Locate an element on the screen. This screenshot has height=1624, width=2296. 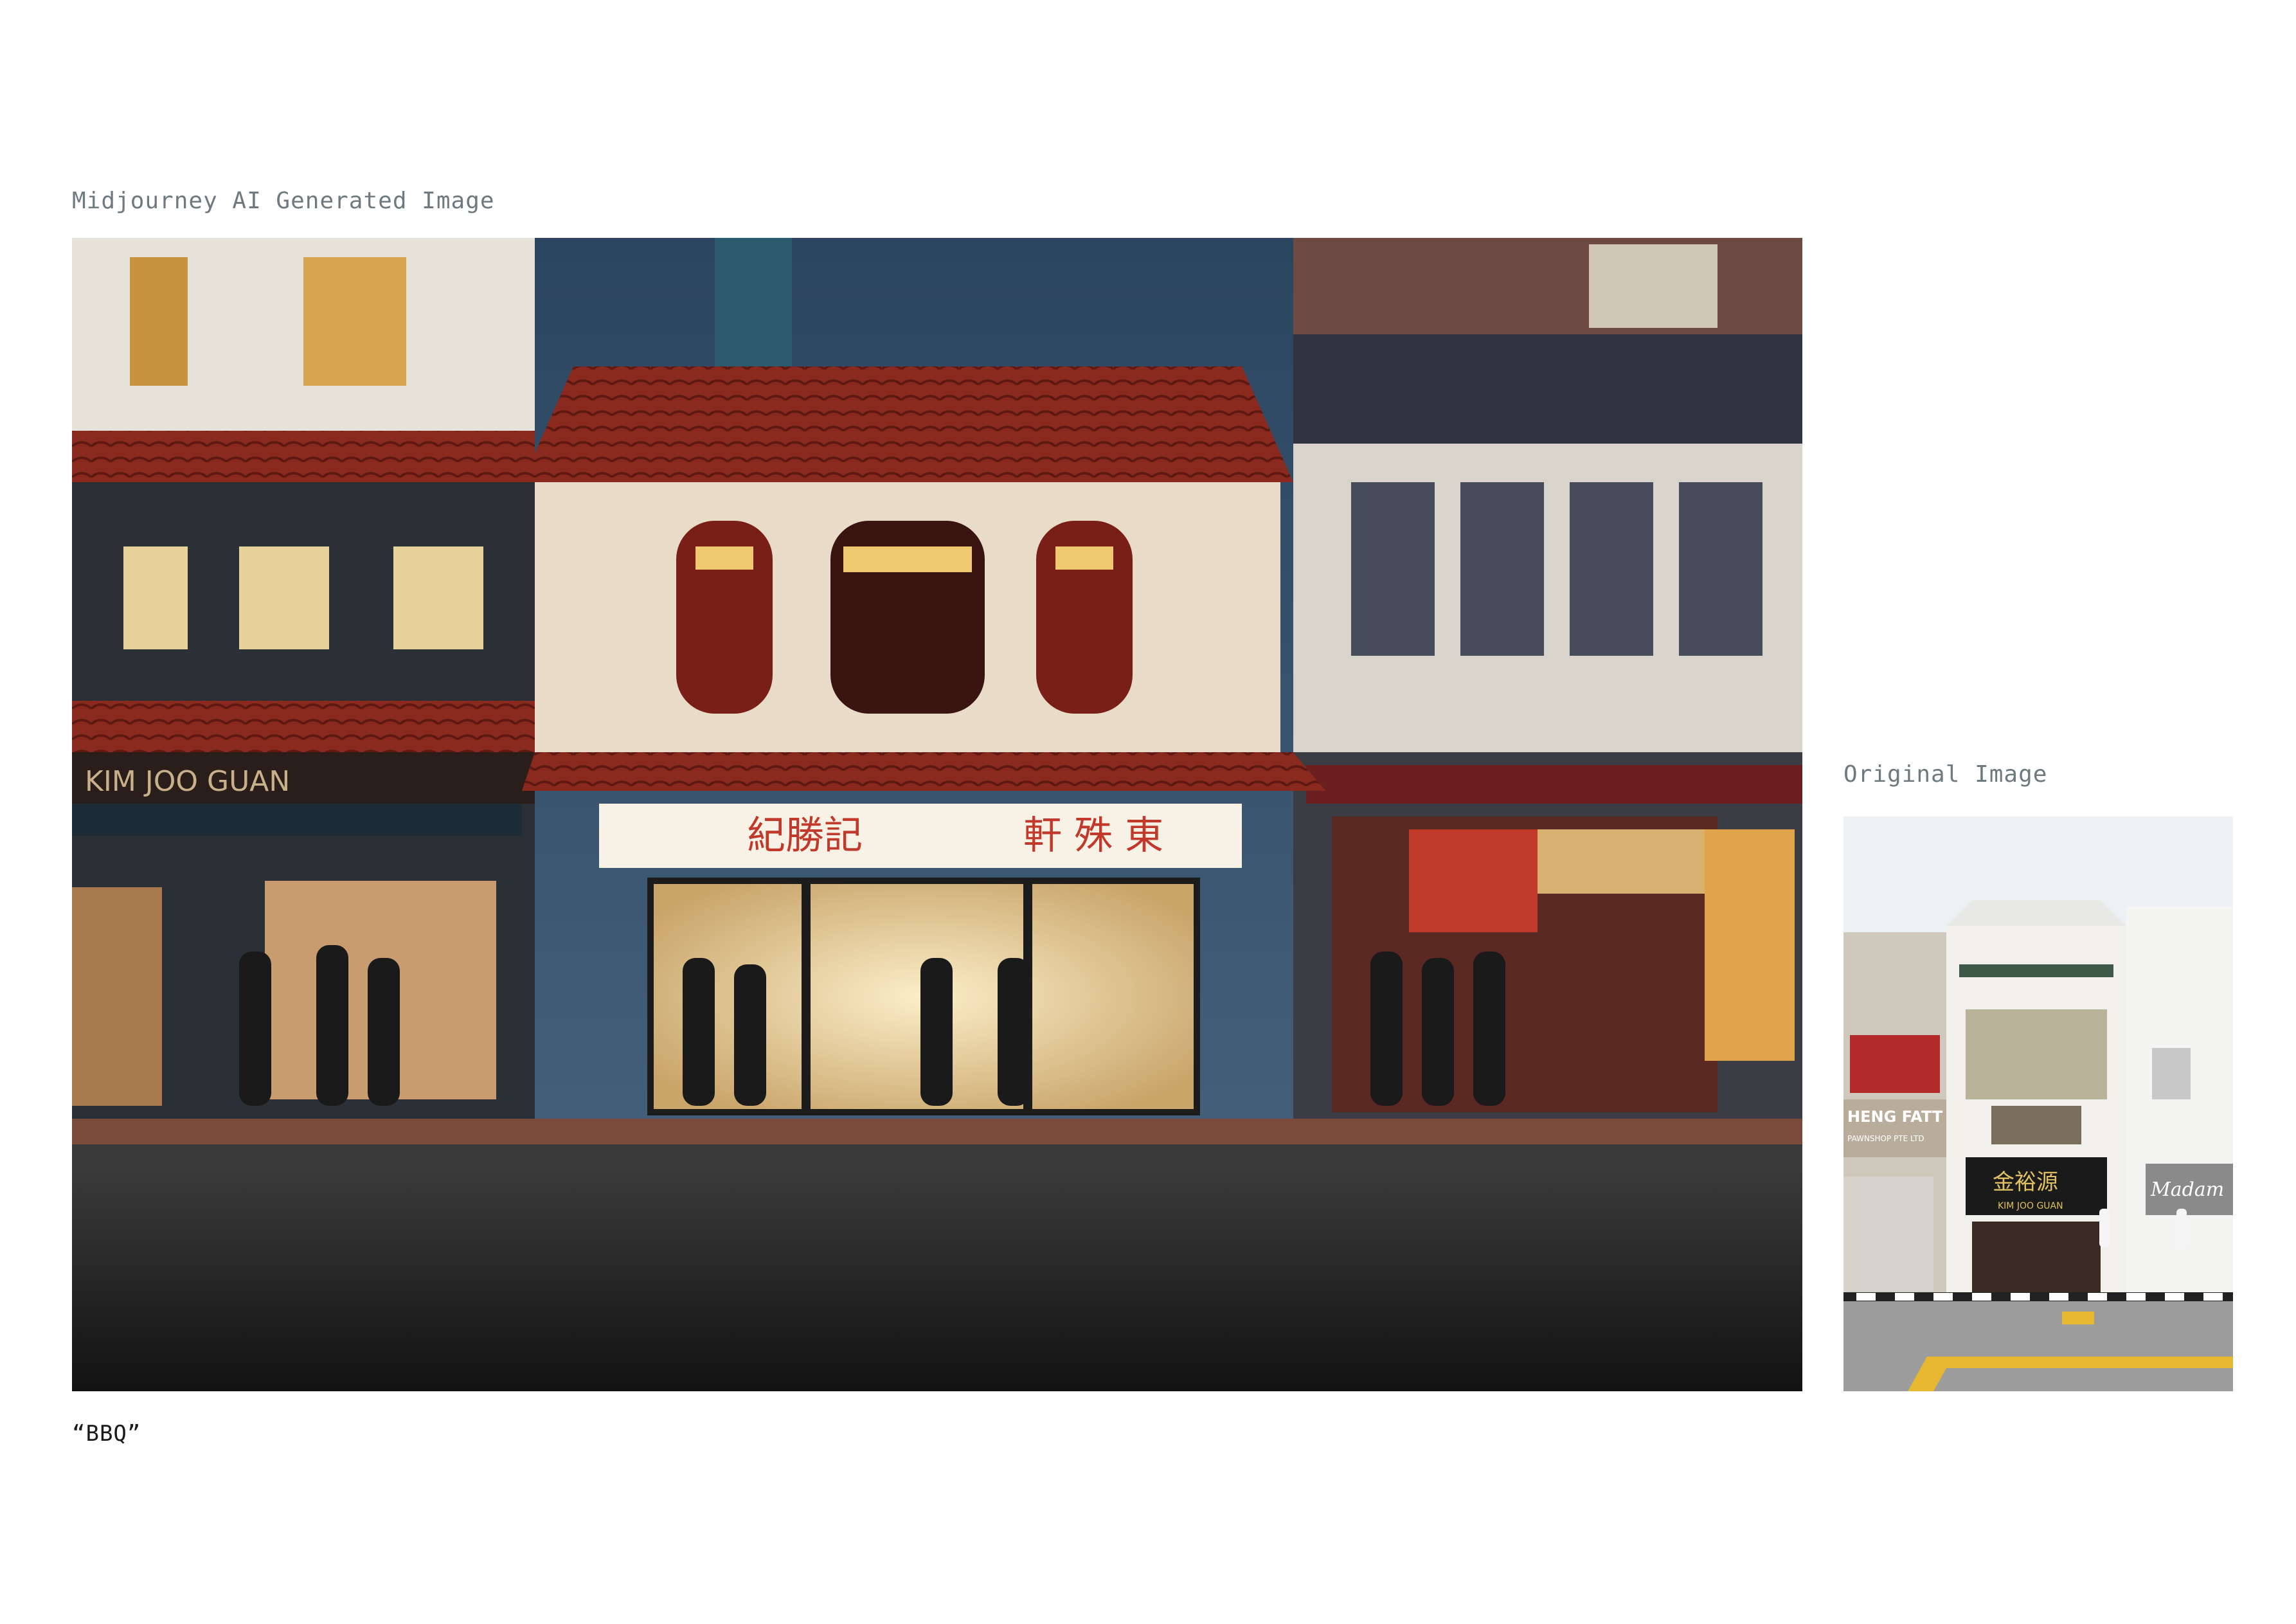
original-center-sign-cn: 金裕源 is located at coordinates (2025, 1182).